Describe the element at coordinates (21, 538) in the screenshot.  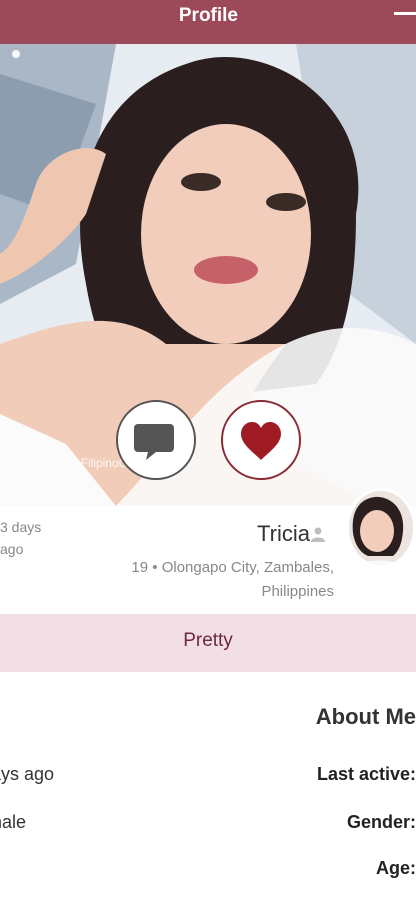
I see `last-active-badge: 3 days ago` at that location.